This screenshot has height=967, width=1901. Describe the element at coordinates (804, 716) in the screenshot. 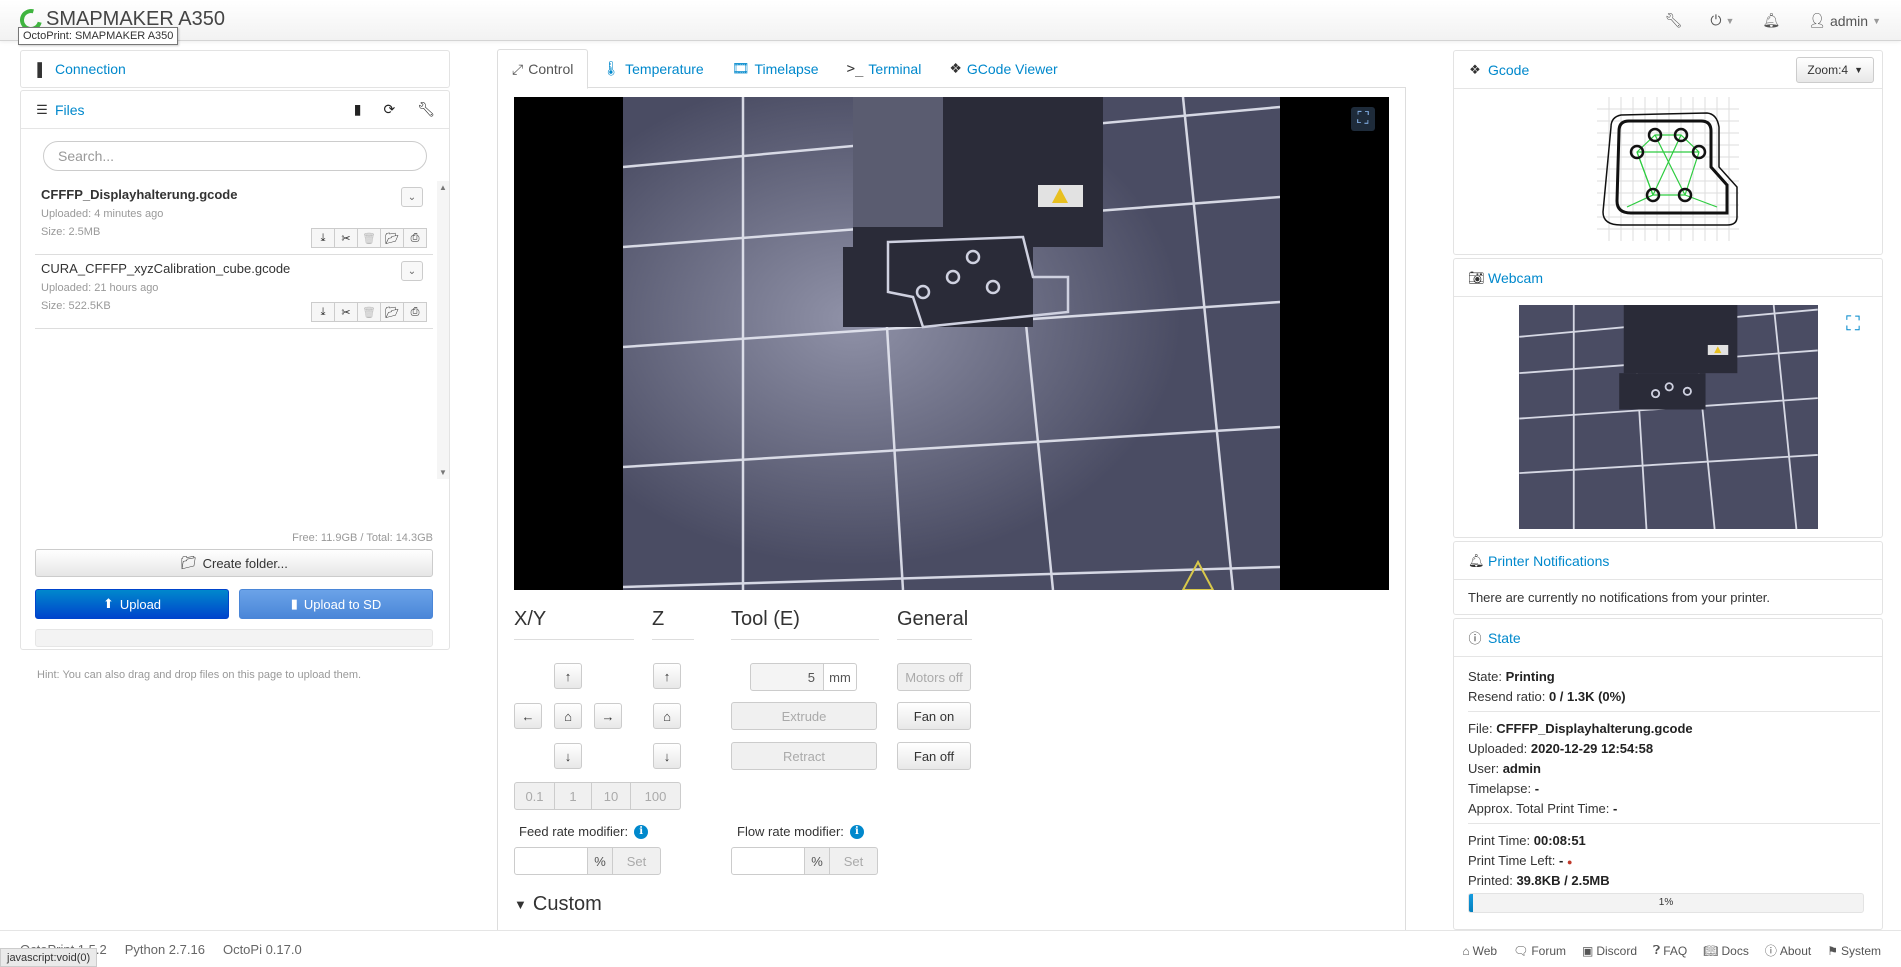

I see `extrude-button: Extrude` at that location.